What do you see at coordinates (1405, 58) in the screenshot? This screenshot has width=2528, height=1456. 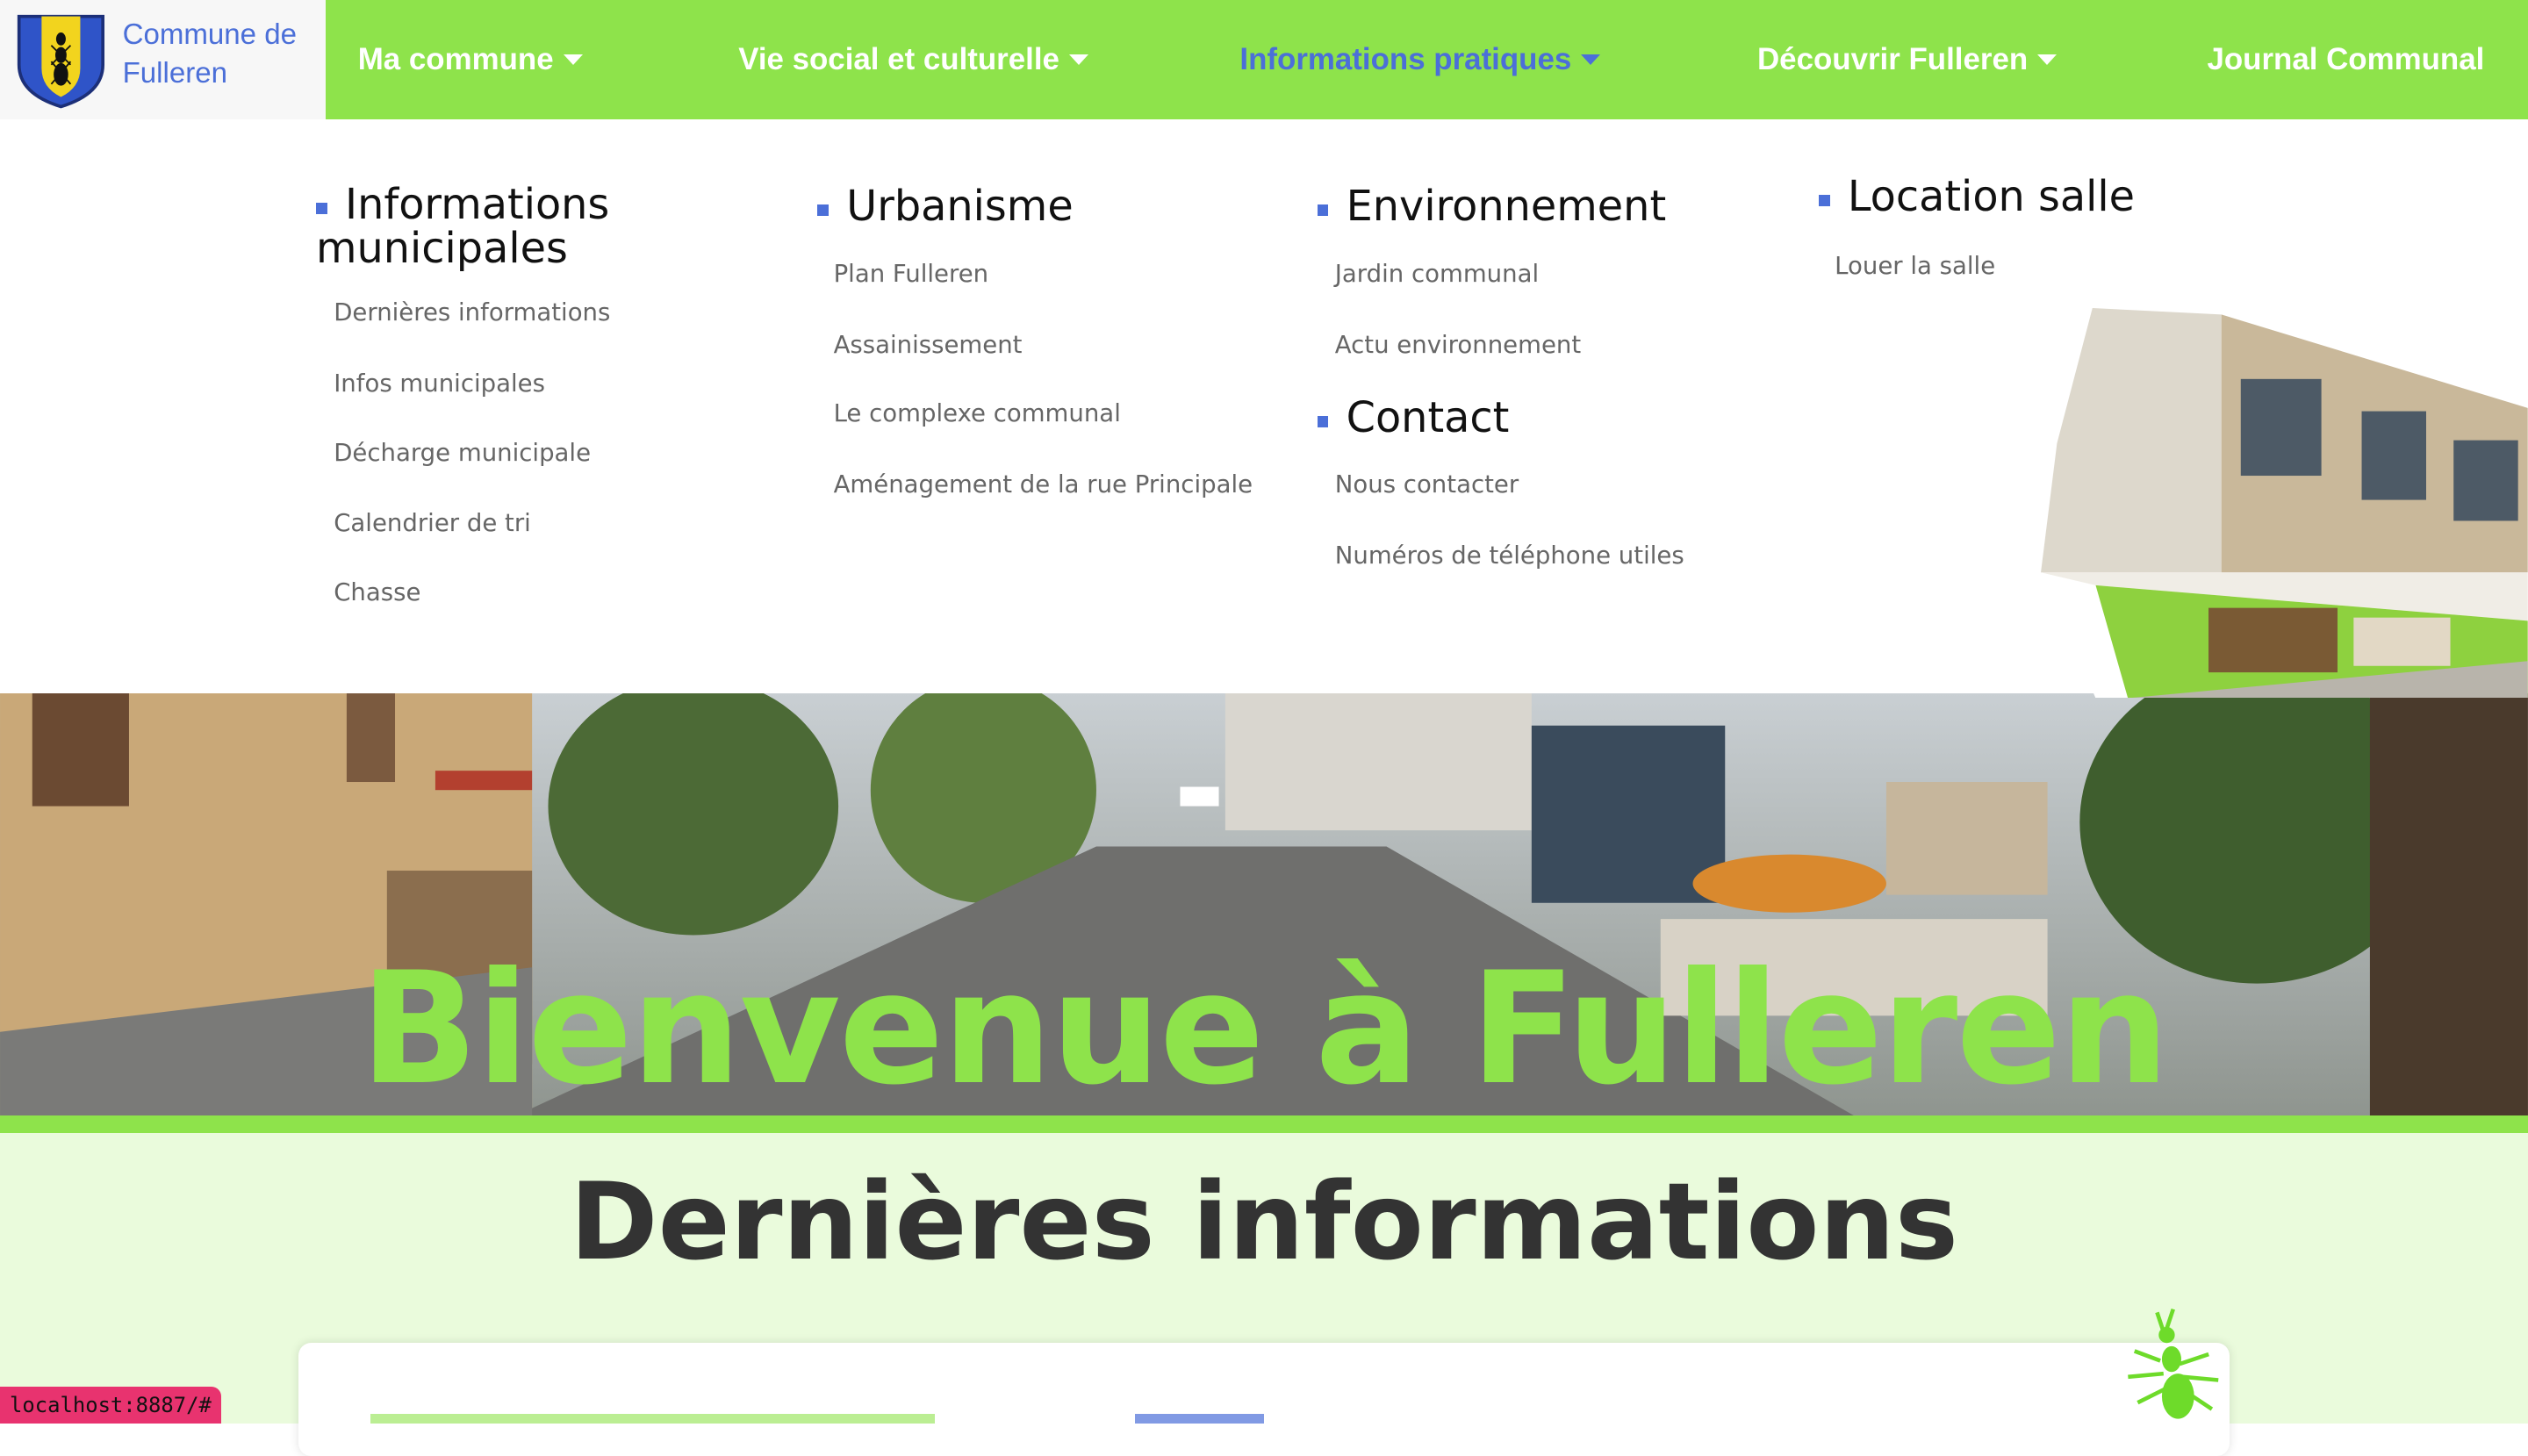 I see `nav-label: Informations pratiques` at bounding box center [1405, 58].